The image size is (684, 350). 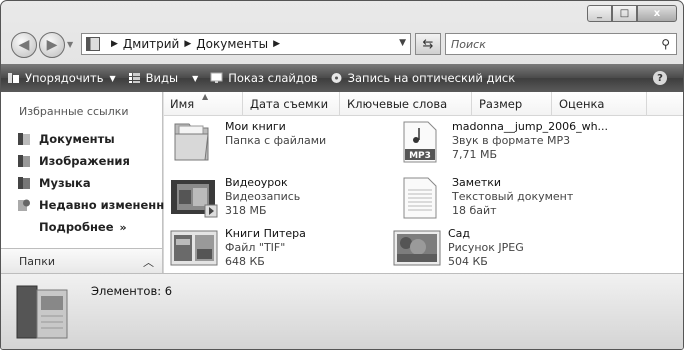 I want to click on navigation-bar: ◀ ▶ ▼ ▶ Дмитрий ▶ Документы ▶ ▼ ⇆ ⚲, so click(x=343, y=45).